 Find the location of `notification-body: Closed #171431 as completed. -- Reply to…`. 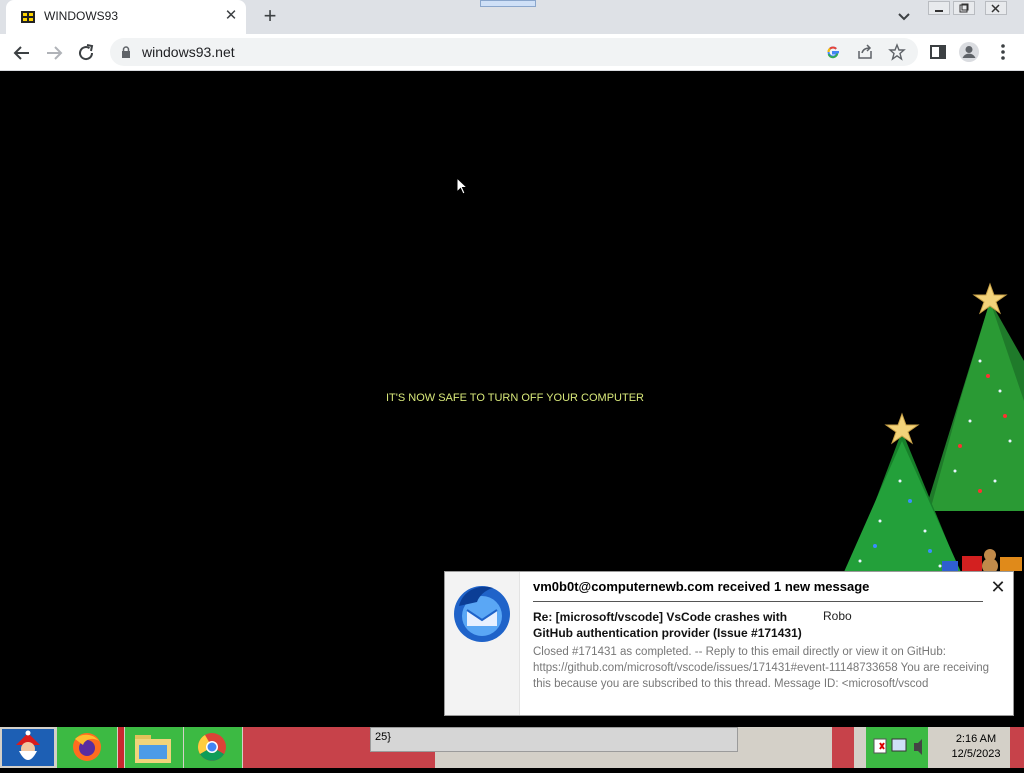

notification-body: Closed #171431 as completed. -- Reply to… is located at coordinates (761, 668).